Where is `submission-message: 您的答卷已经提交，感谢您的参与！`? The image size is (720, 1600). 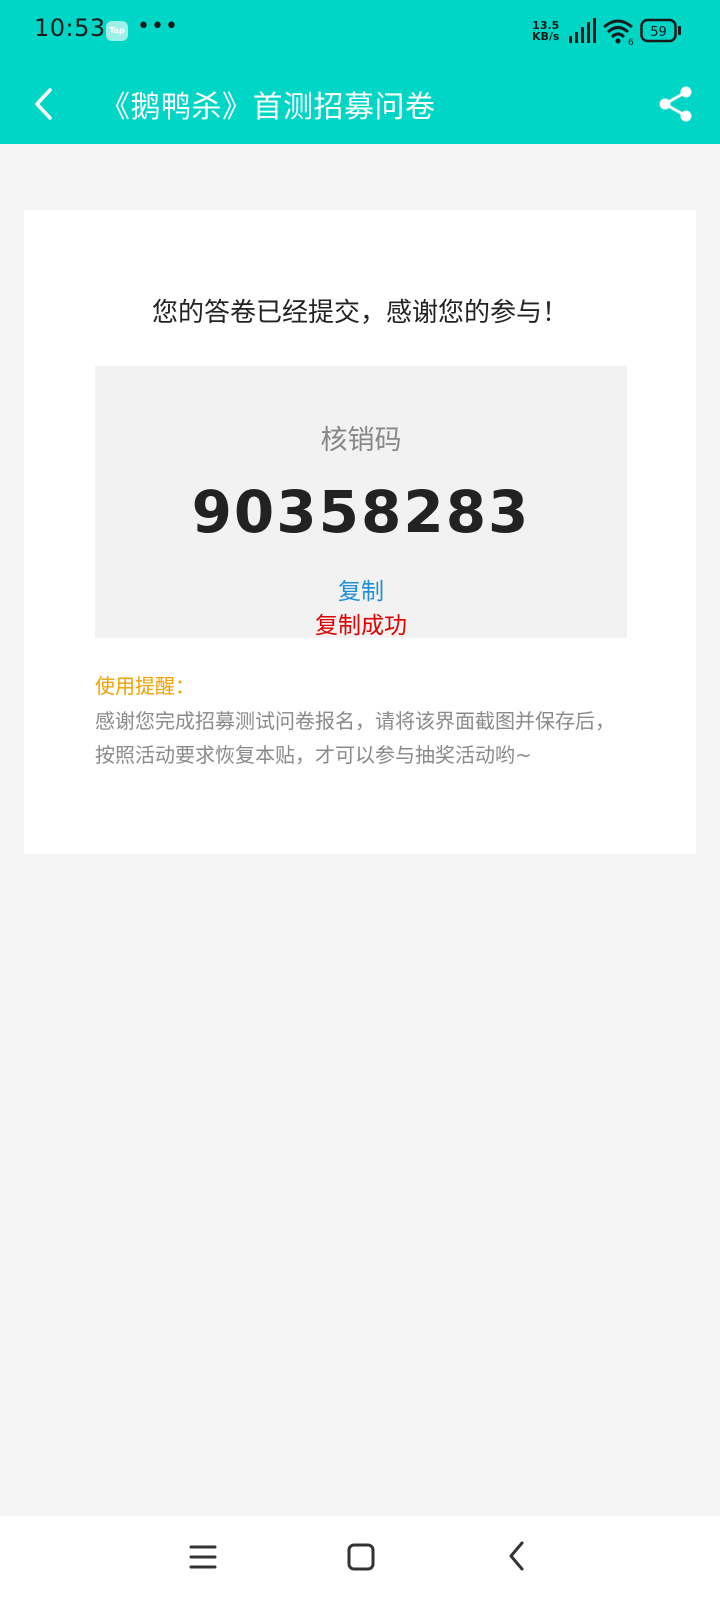
submission-message: 您的答卷已经提交，感谢您的参与！ is located at coordinates (359, 313).